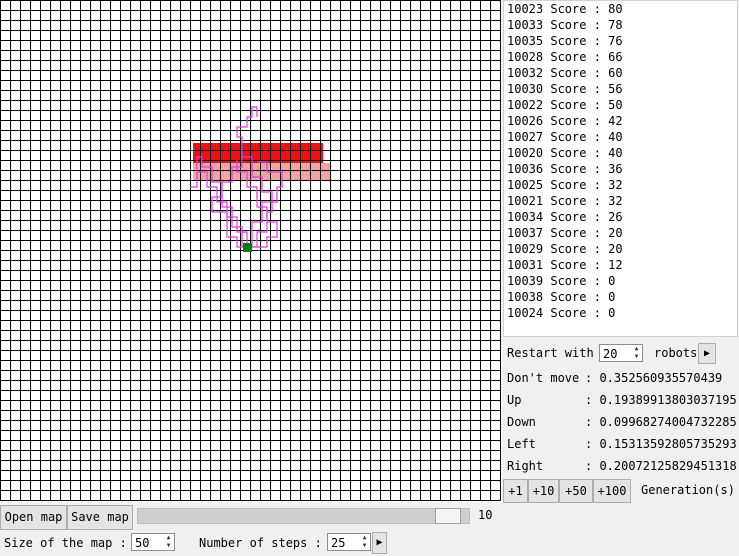 The image size is (739, 556). I want to click on score-row: 10026 Score : 42, so click(620, 121).